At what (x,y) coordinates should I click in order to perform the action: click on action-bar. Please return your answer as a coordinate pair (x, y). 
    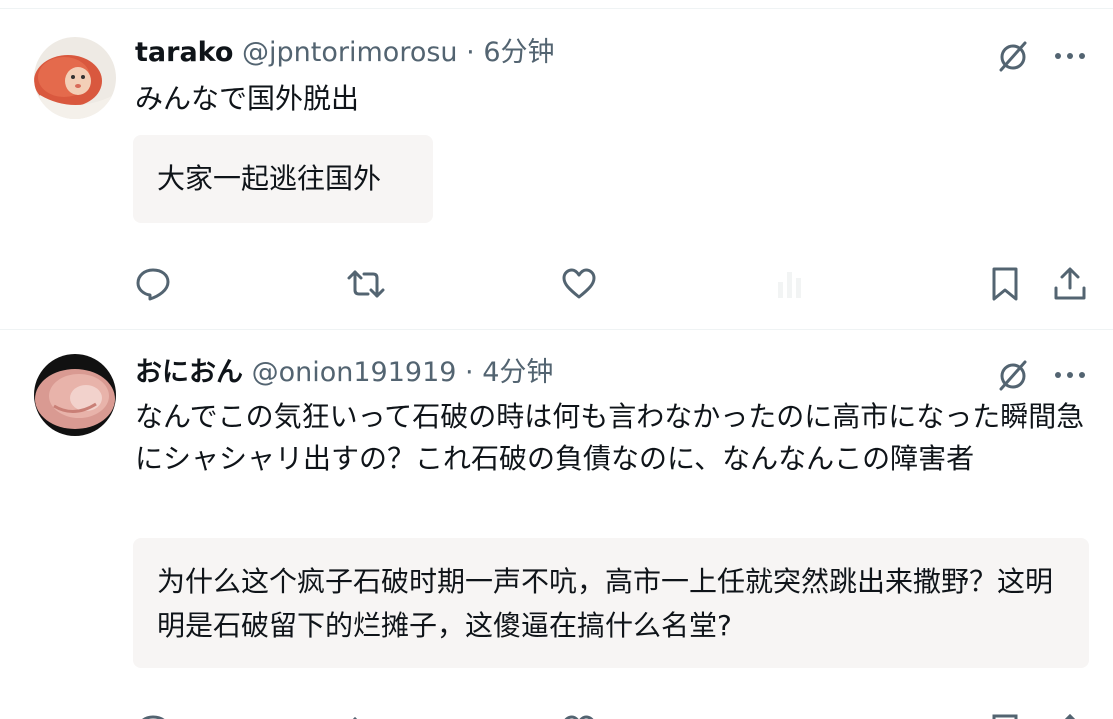
    Looking at the image, I should click on (556, 713).